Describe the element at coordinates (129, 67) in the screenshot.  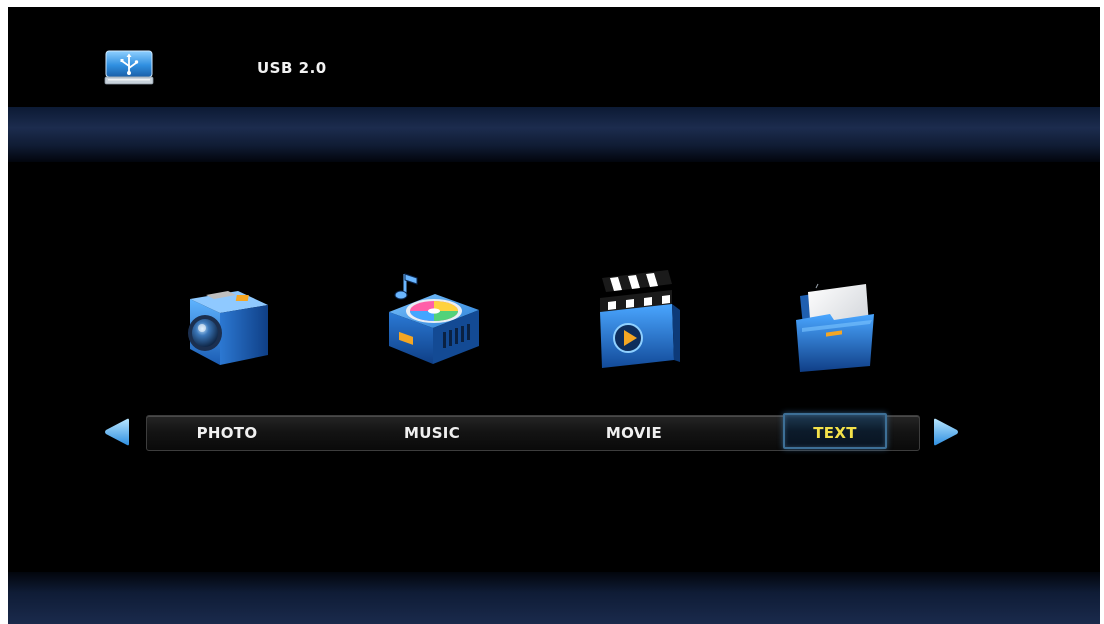
I see `usb-drive-icon` at that location.